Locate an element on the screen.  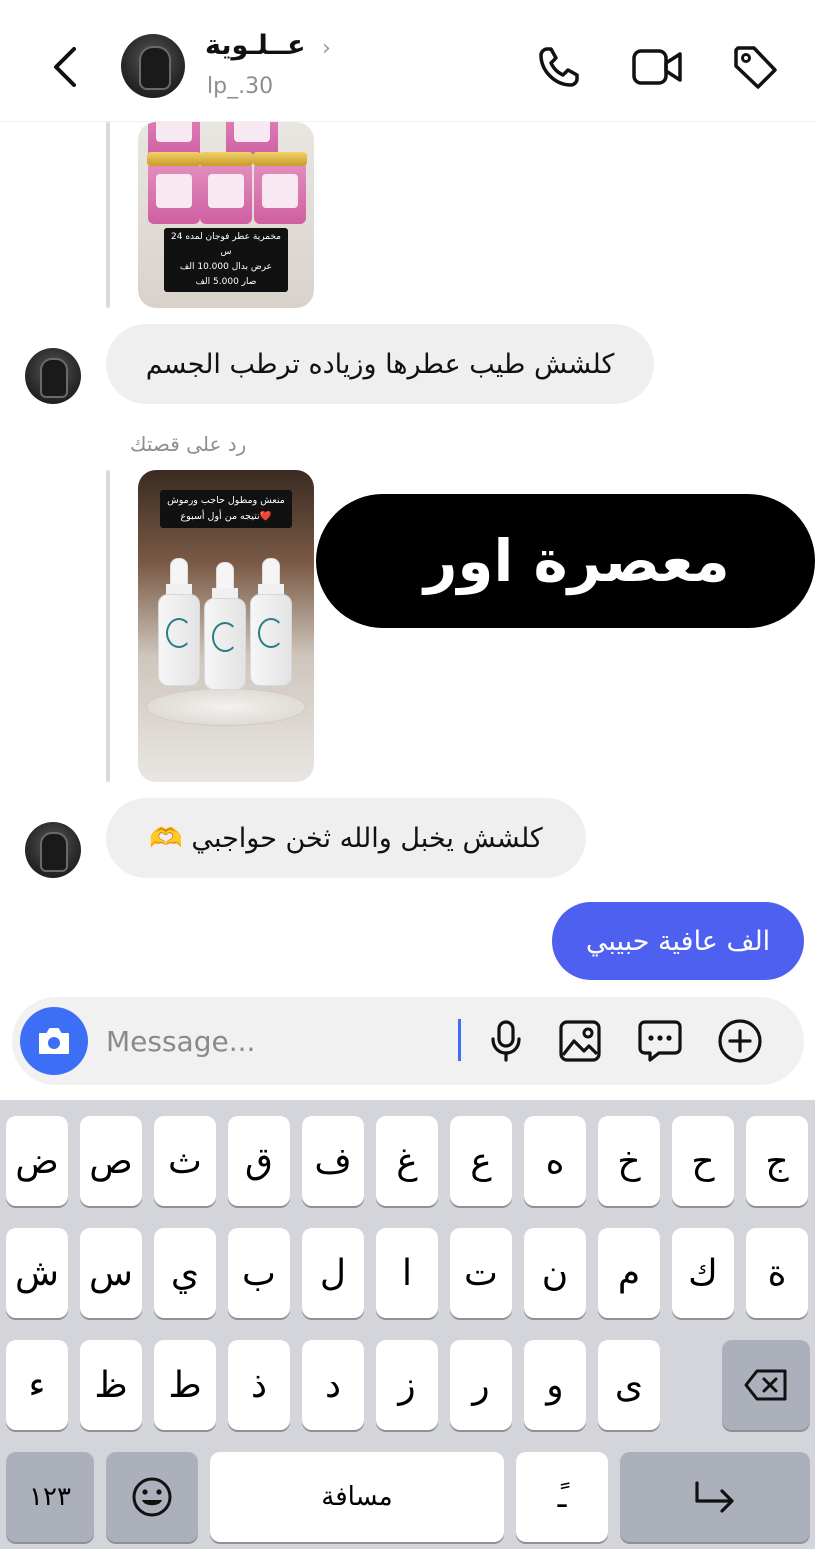
key: س is located at coordinates (111, 1273).